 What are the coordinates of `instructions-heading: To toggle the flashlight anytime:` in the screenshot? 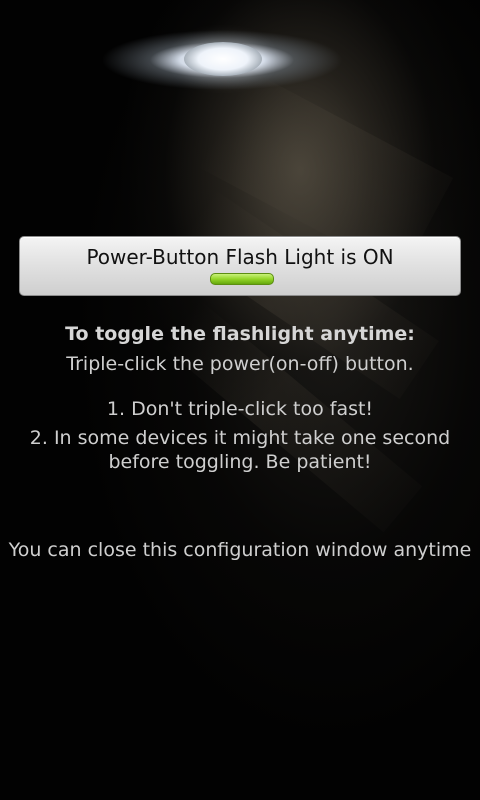 It's located at (240, 334).